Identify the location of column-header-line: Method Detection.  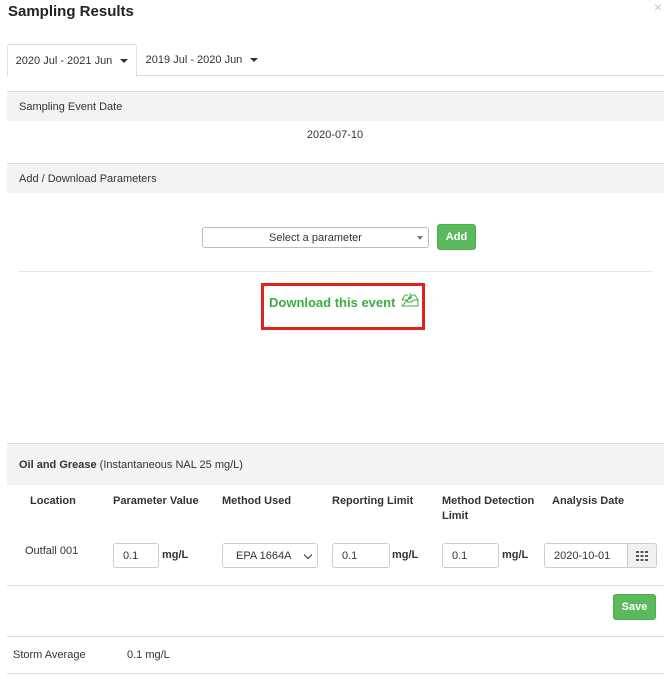
(488, 501).